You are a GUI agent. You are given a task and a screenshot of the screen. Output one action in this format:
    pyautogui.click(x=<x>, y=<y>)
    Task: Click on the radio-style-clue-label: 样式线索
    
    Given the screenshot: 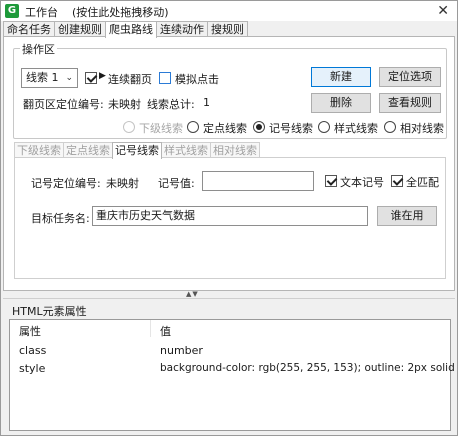 What is the action you would take?
    pyautogui.click(x=356, y=128)
    